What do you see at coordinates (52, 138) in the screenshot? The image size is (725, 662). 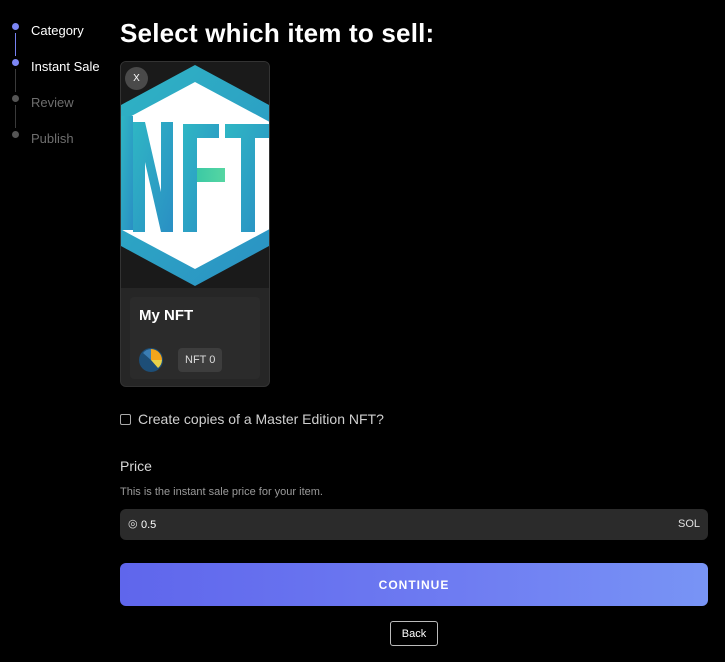 I see `step-publish: Publish` at bounding box center [52, 138].